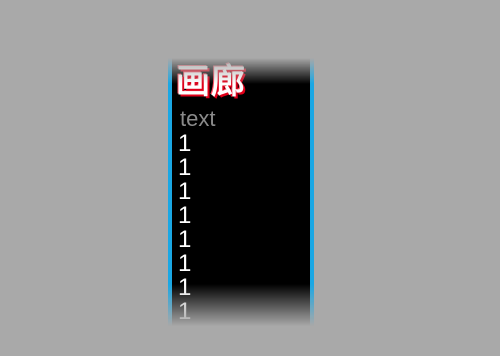  I want to click on panel-edge-right, so click(312, 194).